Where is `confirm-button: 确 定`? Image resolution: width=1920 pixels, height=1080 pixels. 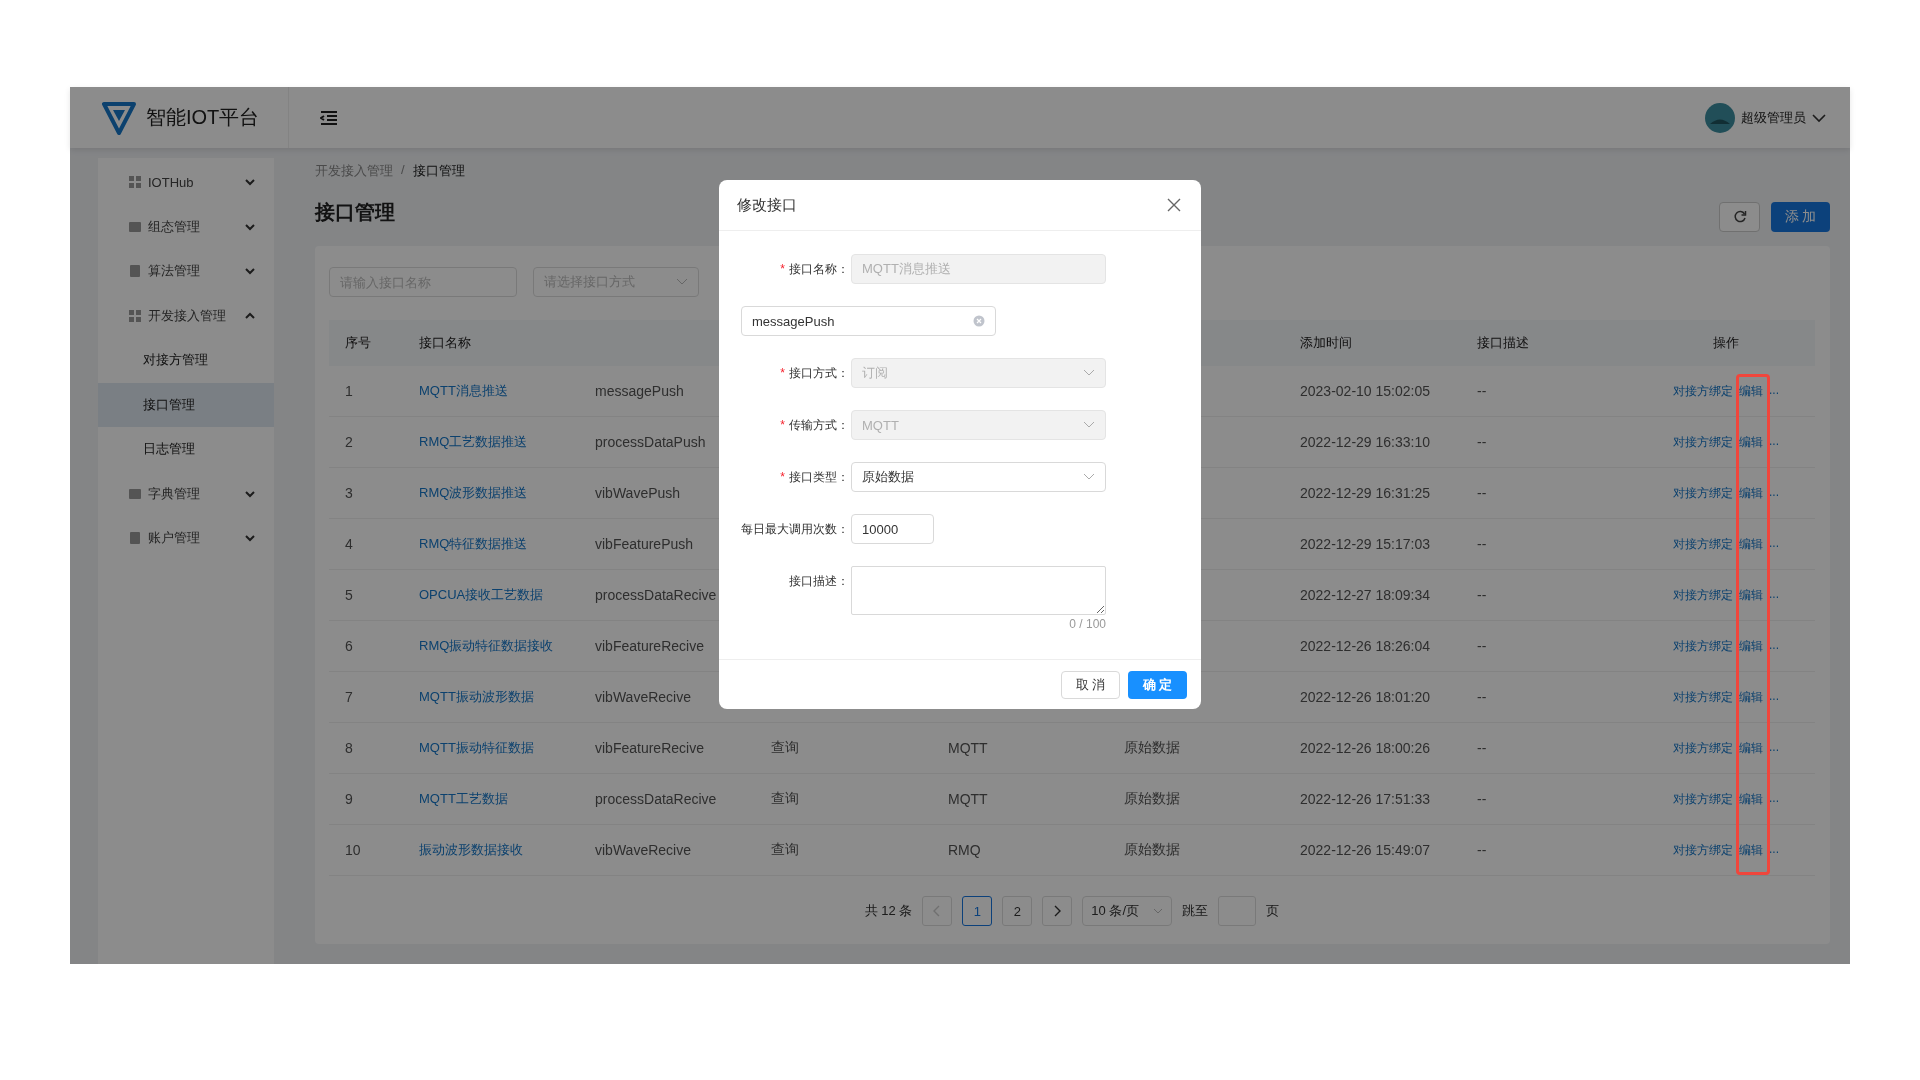
confirm-button: 确 定 is located at coordinates (1157, 684).